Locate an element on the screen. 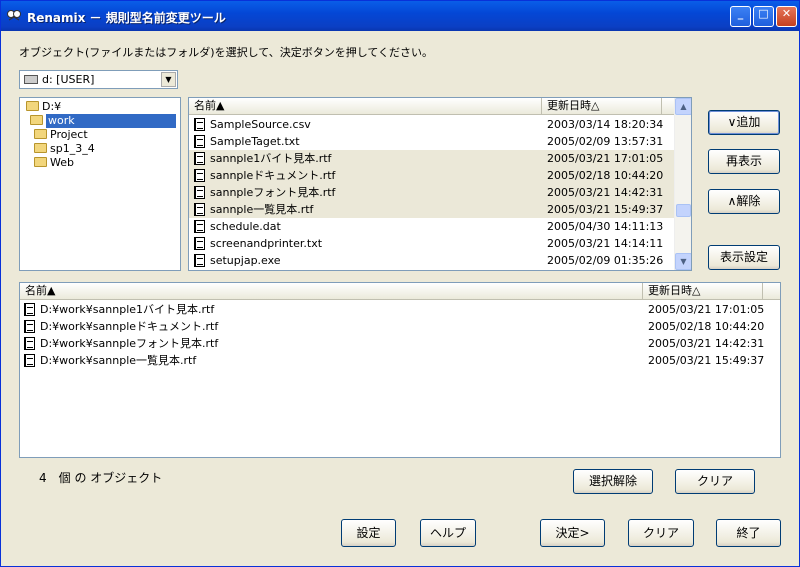 This screenshot has width=800, height=567. file-date: 2005/02/09 13:57:31 is located at coordinates (605, 141).